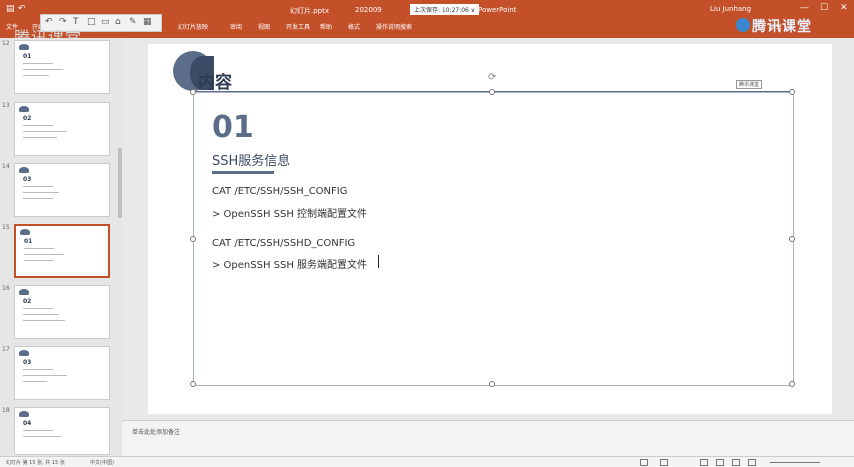 The width and height of the screenshot is (854, 467). Describe the element at coordinates (118, 22) in the screenshot. I see `home-icon: ⌂` at that location.